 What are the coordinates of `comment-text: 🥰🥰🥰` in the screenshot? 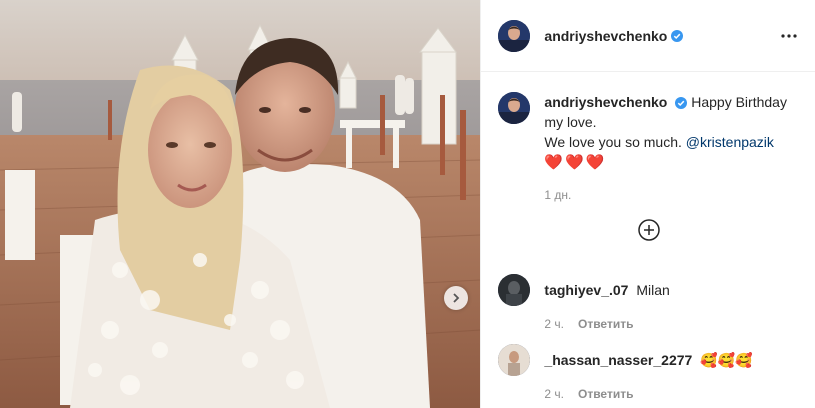 It's located at (726, 360).